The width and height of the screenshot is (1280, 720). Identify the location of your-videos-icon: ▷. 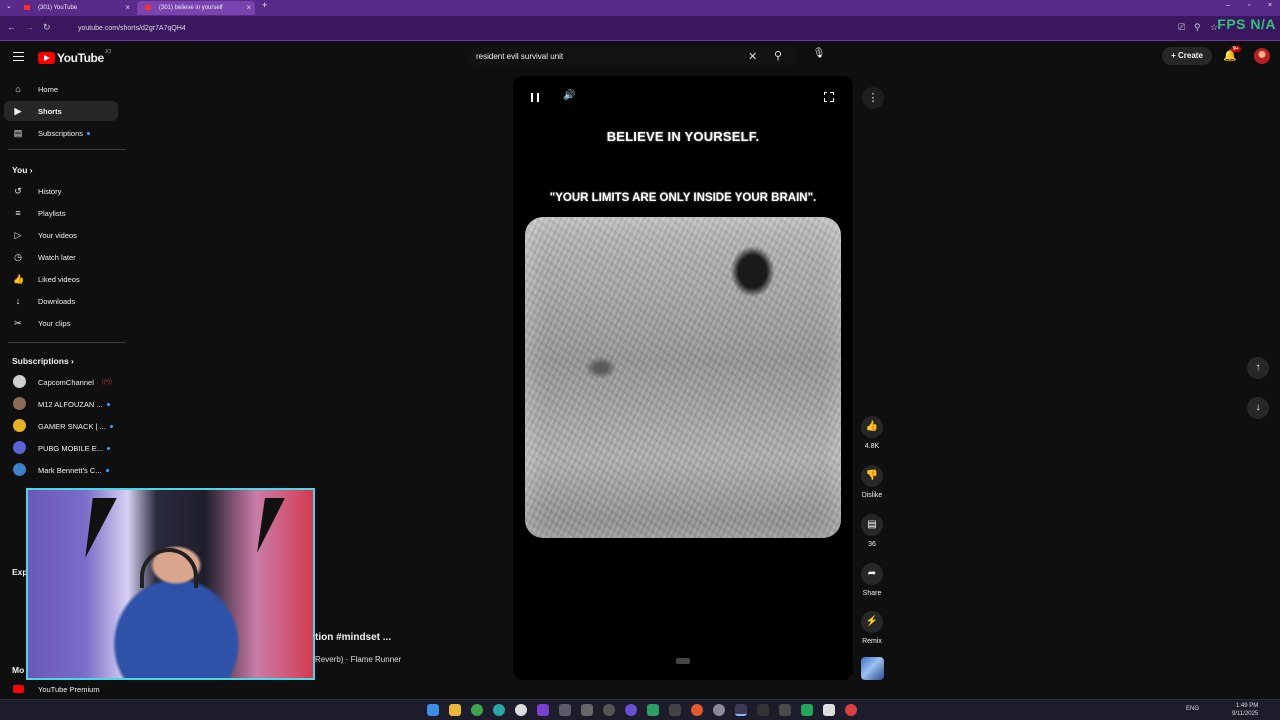
(18, 235).